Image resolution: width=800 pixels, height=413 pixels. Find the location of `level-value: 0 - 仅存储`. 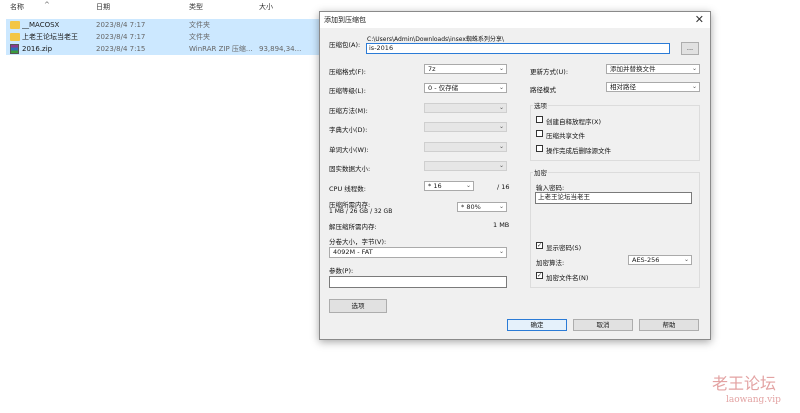

level-value: 0 - 仅存储 is located at coordinates (443, 88).